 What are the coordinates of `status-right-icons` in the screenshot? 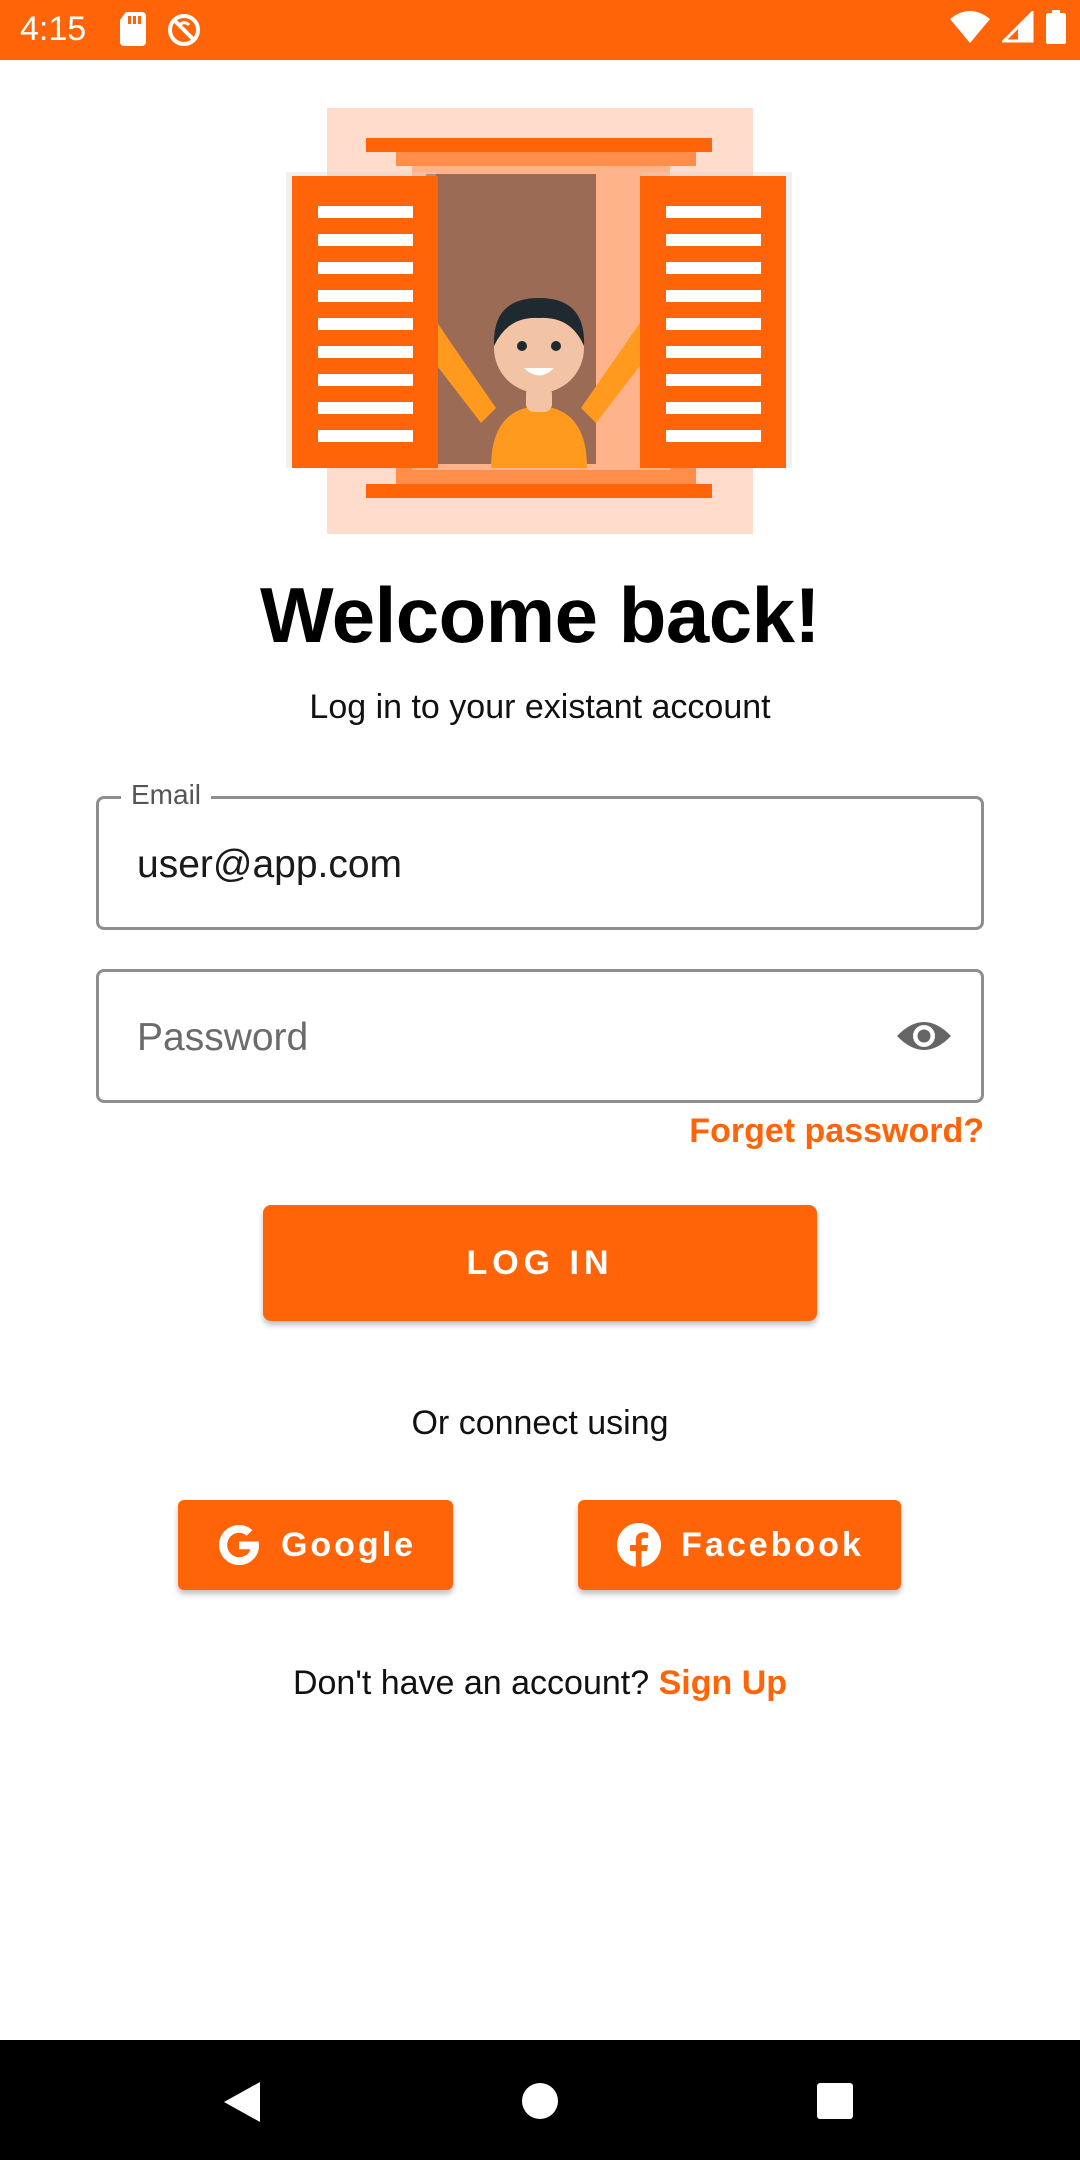 It's located at (1008, 27).